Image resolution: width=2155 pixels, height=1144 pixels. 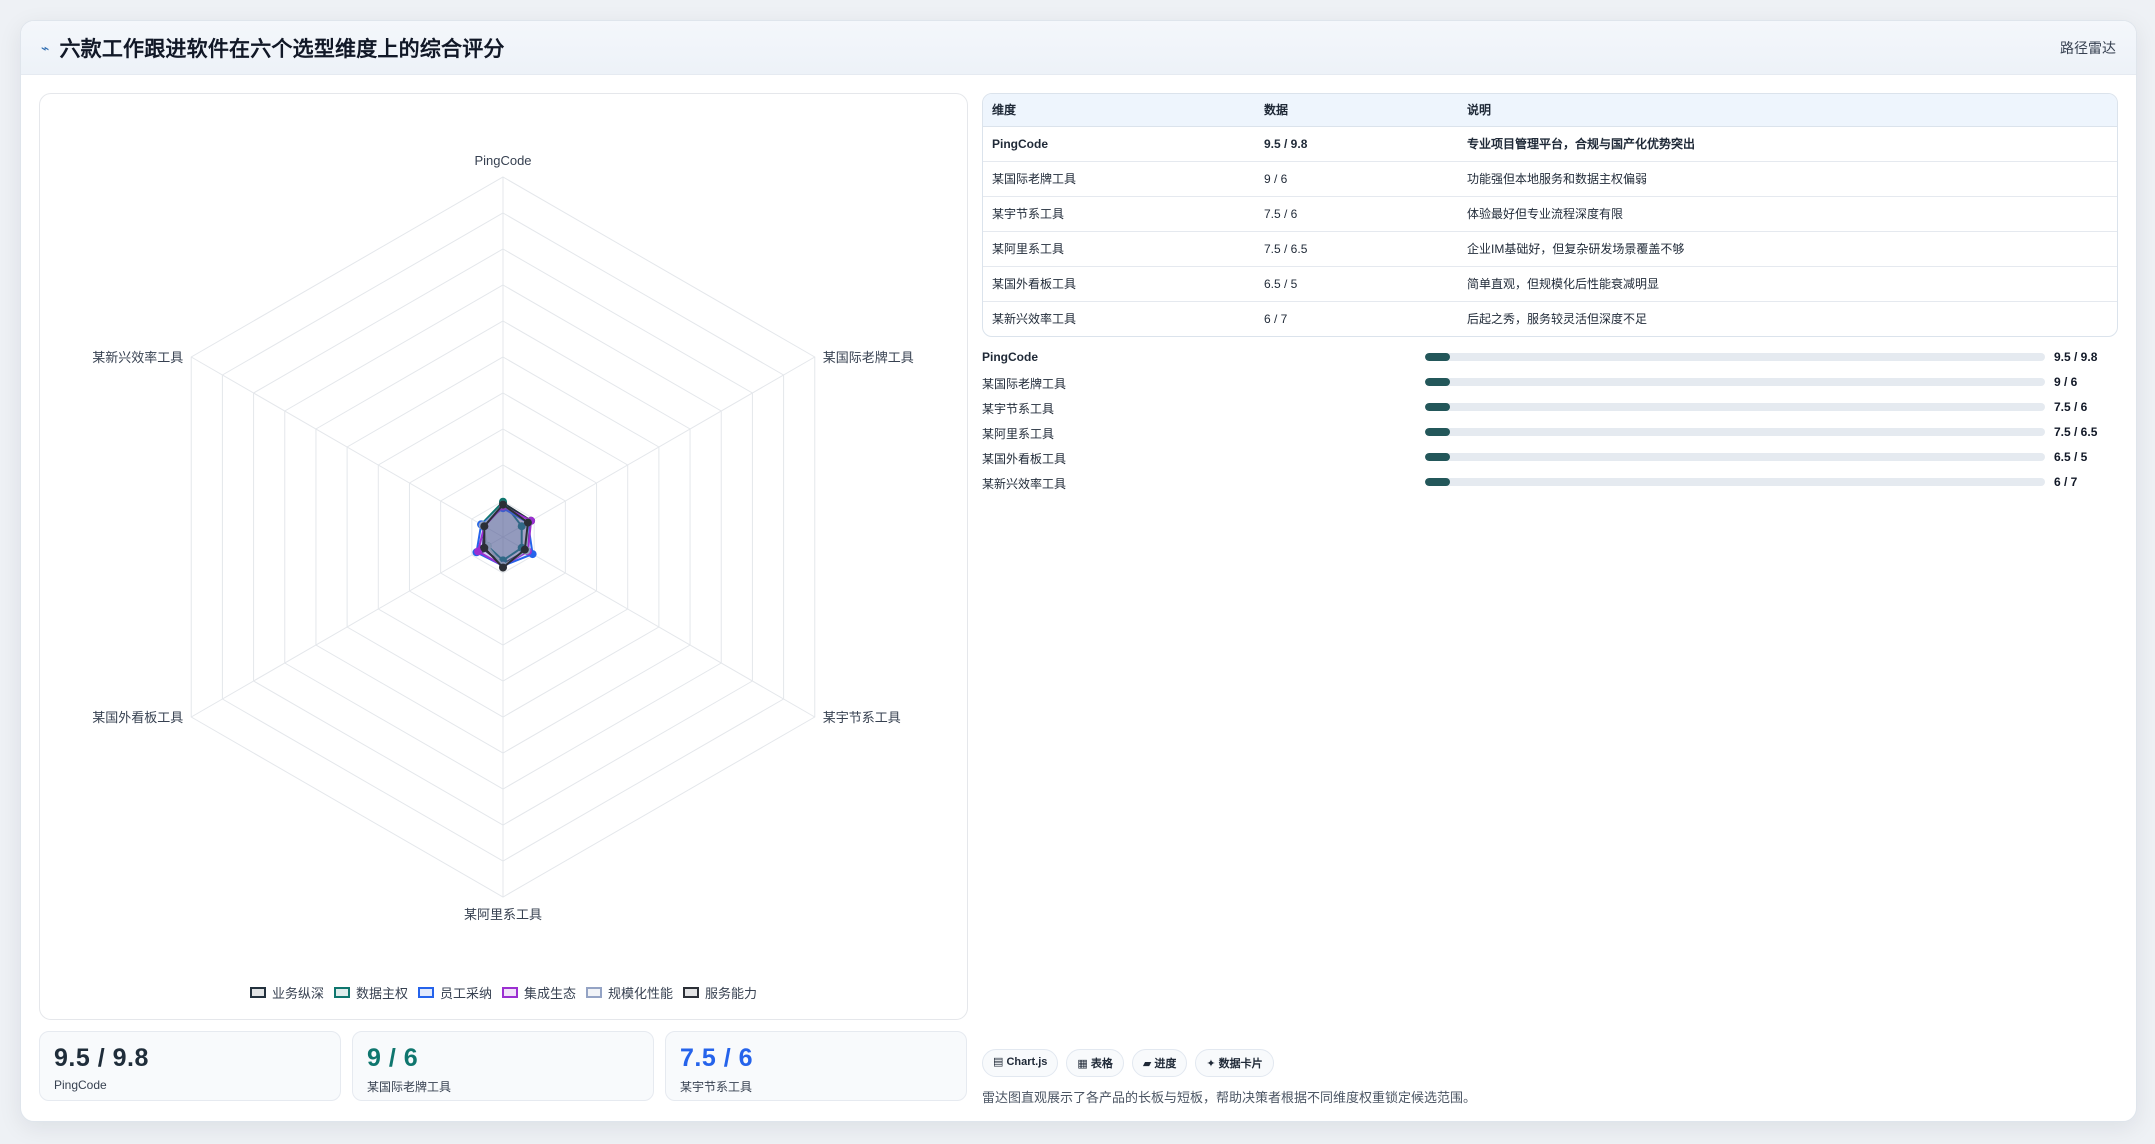 I want to click on progress-label: 某国际老牌工具, so click(x=1024, y=384).